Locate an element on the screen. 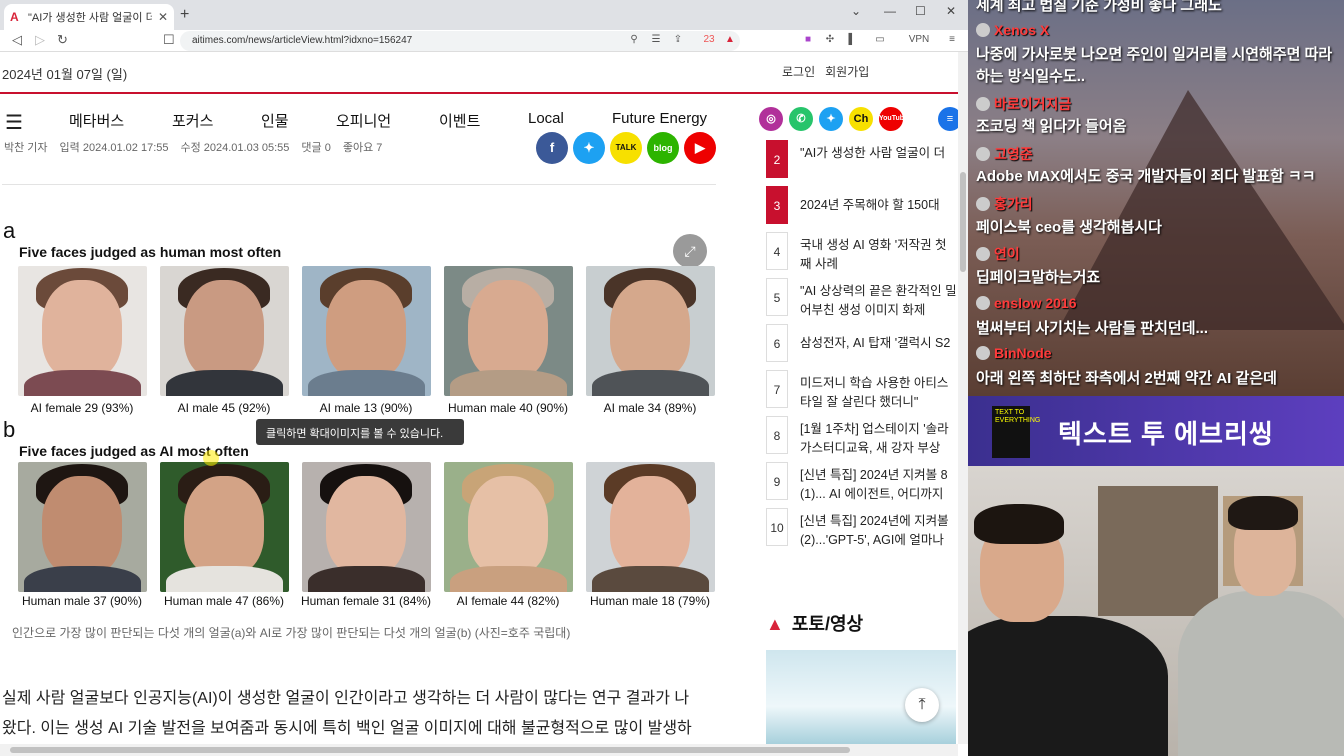  news-icon: ≡ is located at coordinates (949, 119).